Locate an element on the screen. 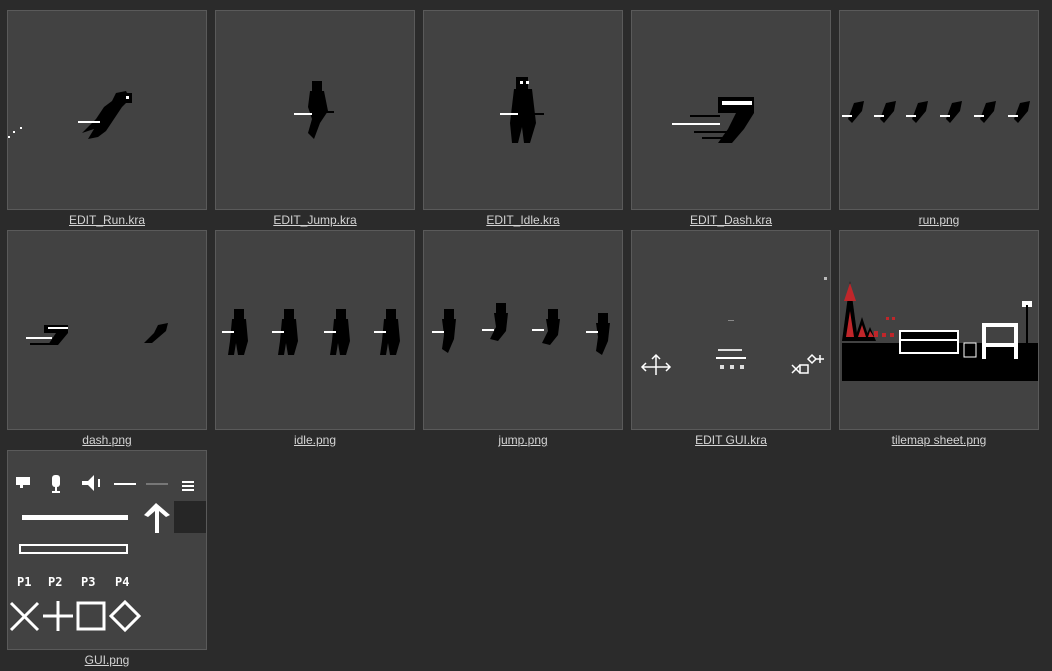 Image resolution: width=1052 pixels, height=671 pixels. file-name: GUI.png is located at coordinates (107, 660).